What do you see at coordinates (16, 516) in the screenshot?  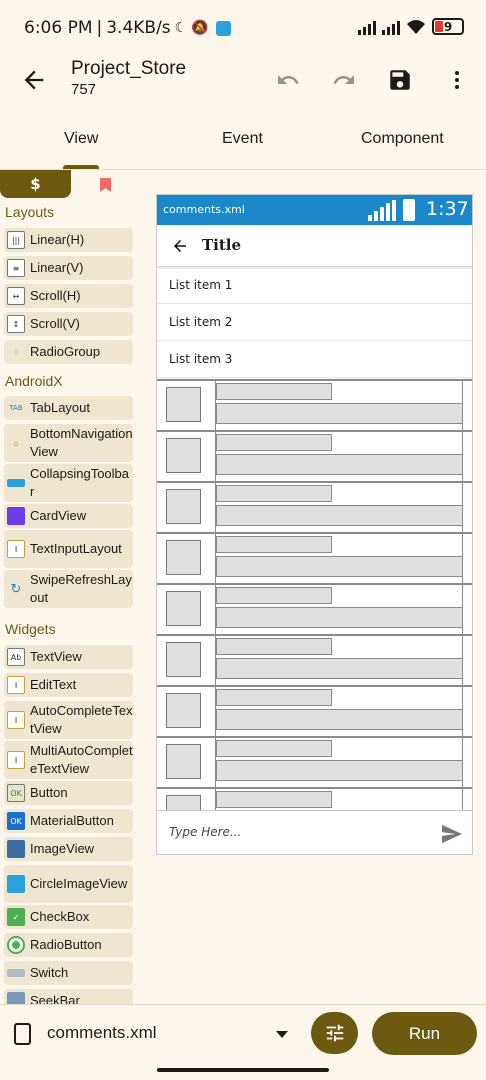 I see `cardview-icon` at bounding box center [16, 516].